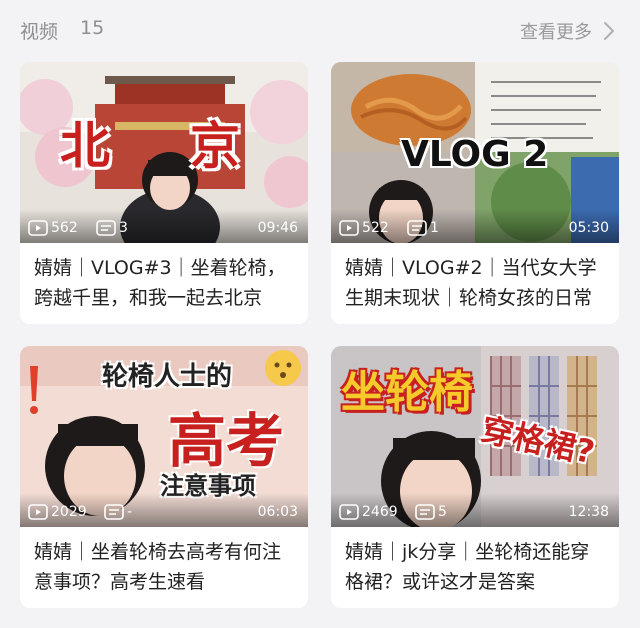 The height and width of the screenshot is (628, 640). Describe the element at coordinates (277, 228) in the screenshot. I see `video-duration: 09:46` at that location.